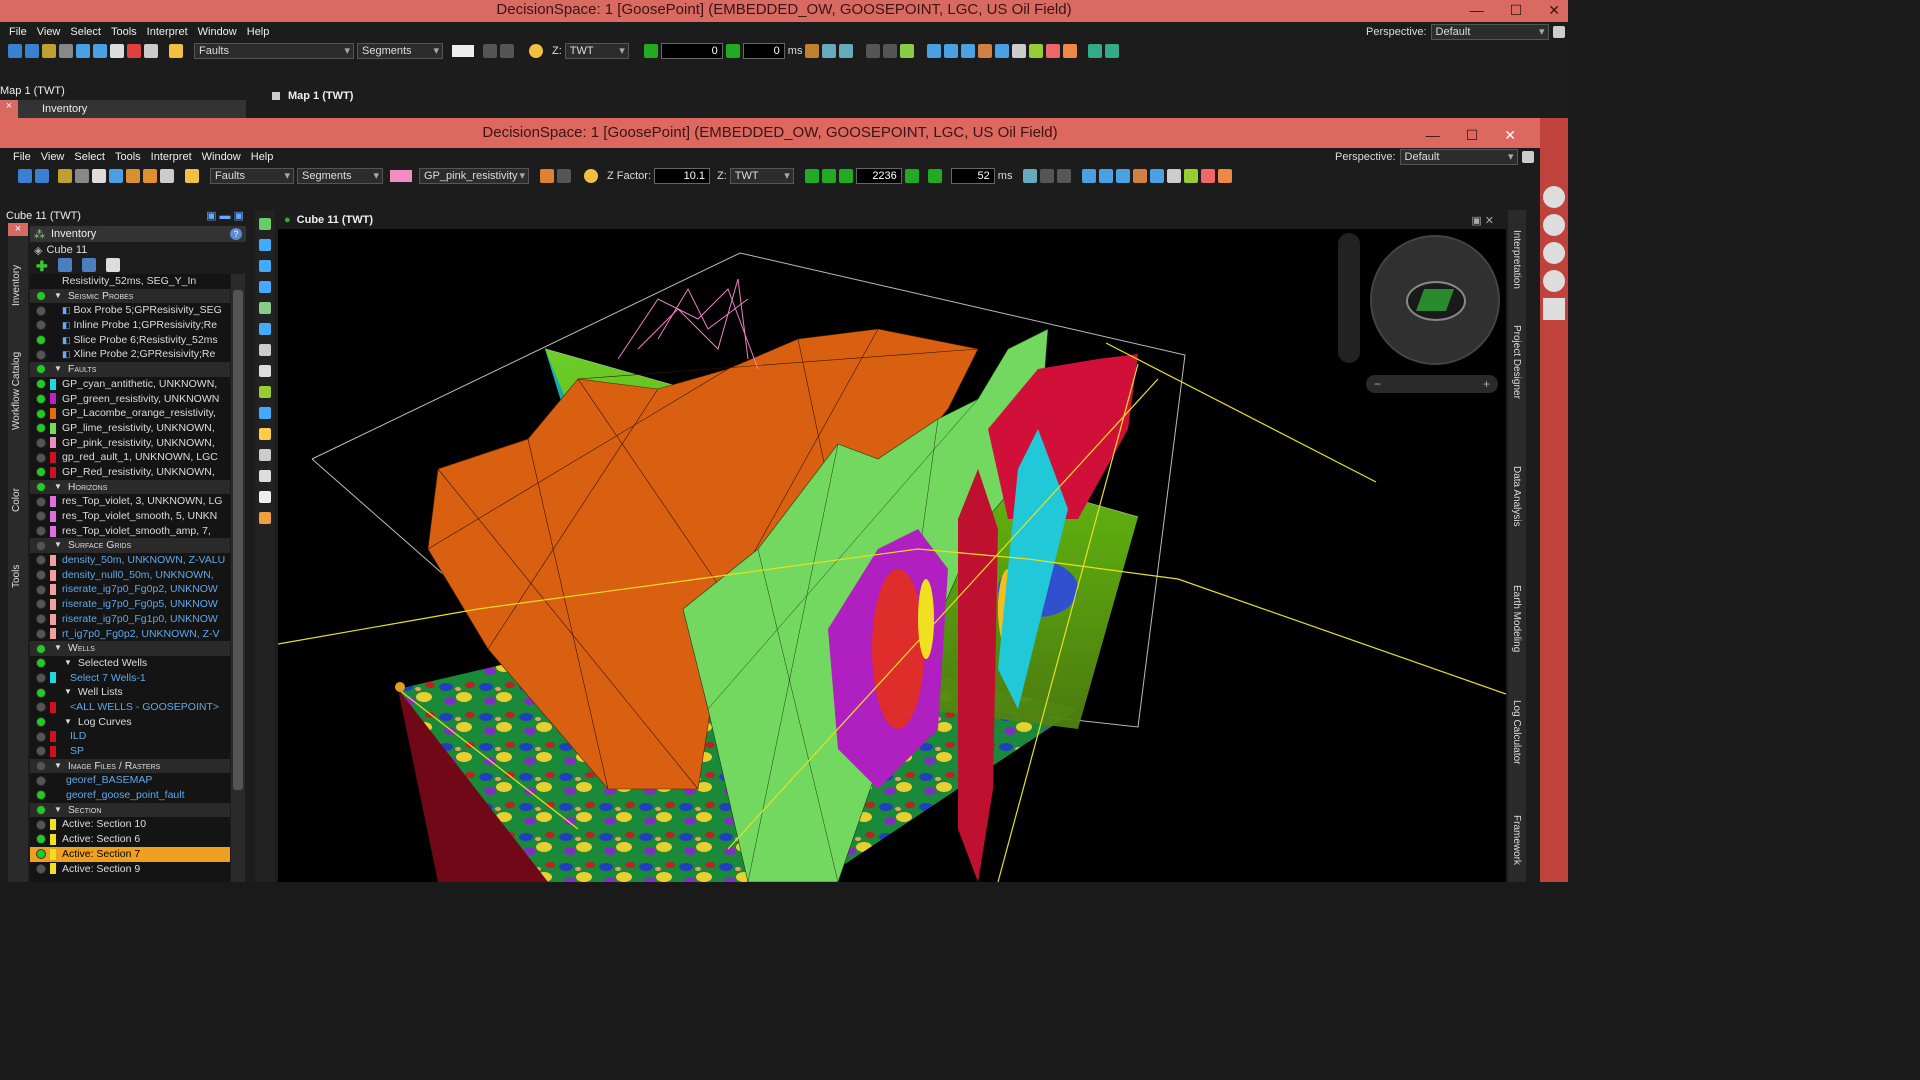 This screenshot has height=1080, width=1920. I want to click on tree-item: Active: Section 7, so click(130, 854).